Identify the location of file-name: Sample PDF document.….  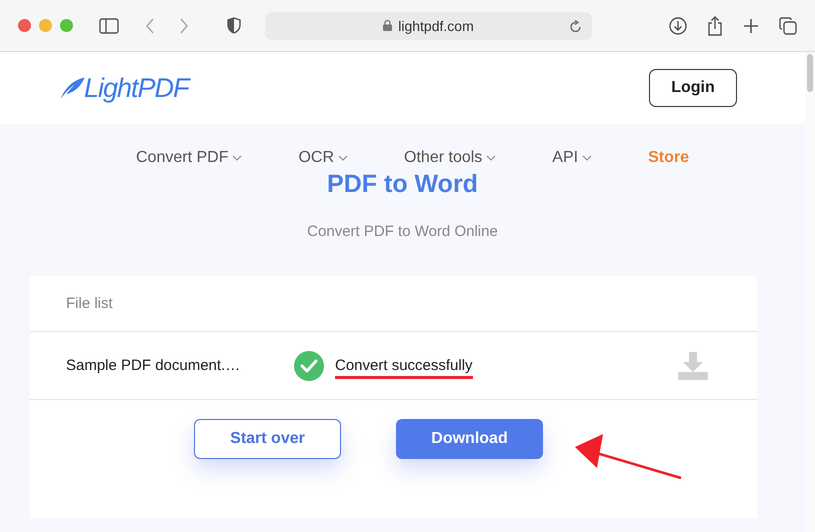
(154, 365).